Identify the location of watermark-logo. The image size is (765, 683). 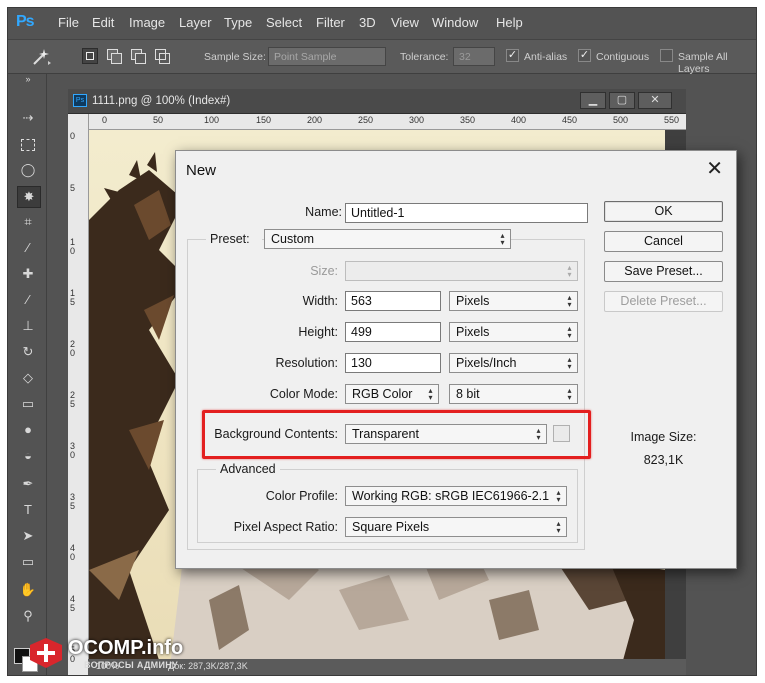
(46, 653).